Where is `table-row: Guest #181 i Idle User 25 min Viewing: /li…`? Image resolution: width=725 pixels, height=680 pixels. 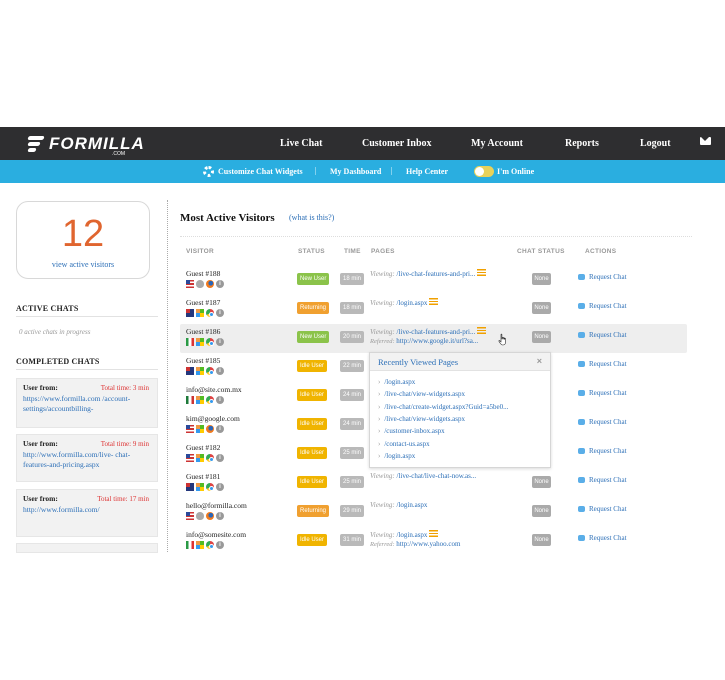
table-row: Guest #181 i Idle User 25 min Viewing: /li… is located at coordinates (433, 483).